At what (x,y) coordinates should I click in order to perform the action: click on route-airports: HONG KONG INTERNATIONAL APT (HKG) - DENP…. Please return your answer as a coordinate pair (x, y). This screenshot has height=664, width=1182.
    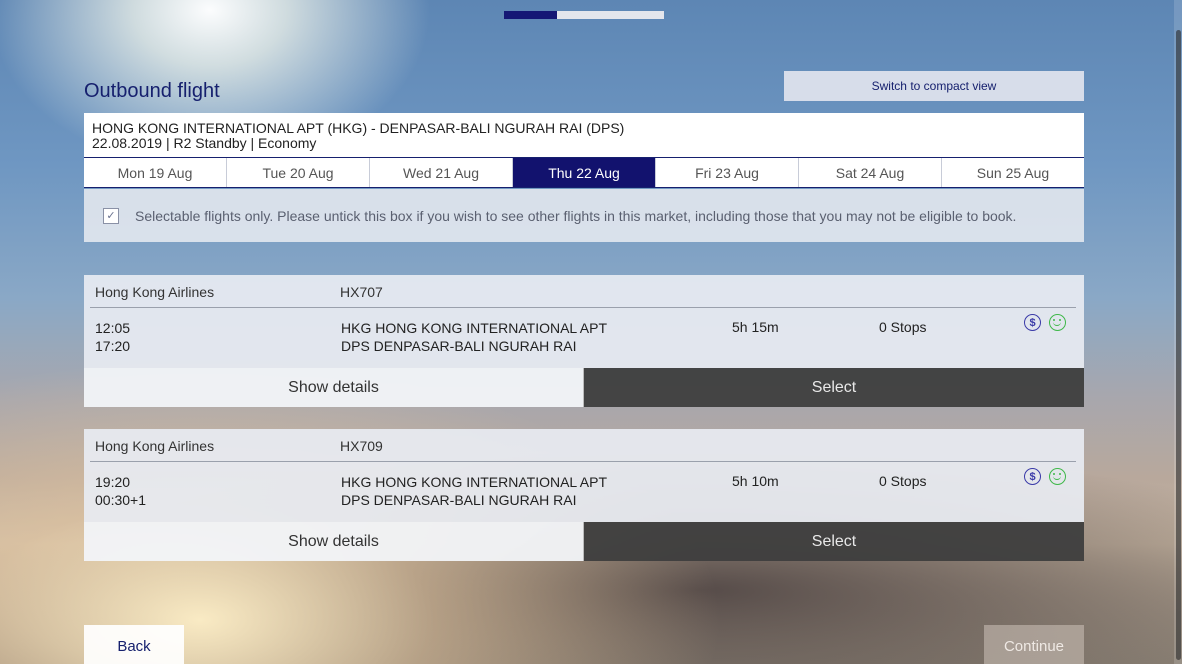
    Looking at the image, I should click on (358, 128).